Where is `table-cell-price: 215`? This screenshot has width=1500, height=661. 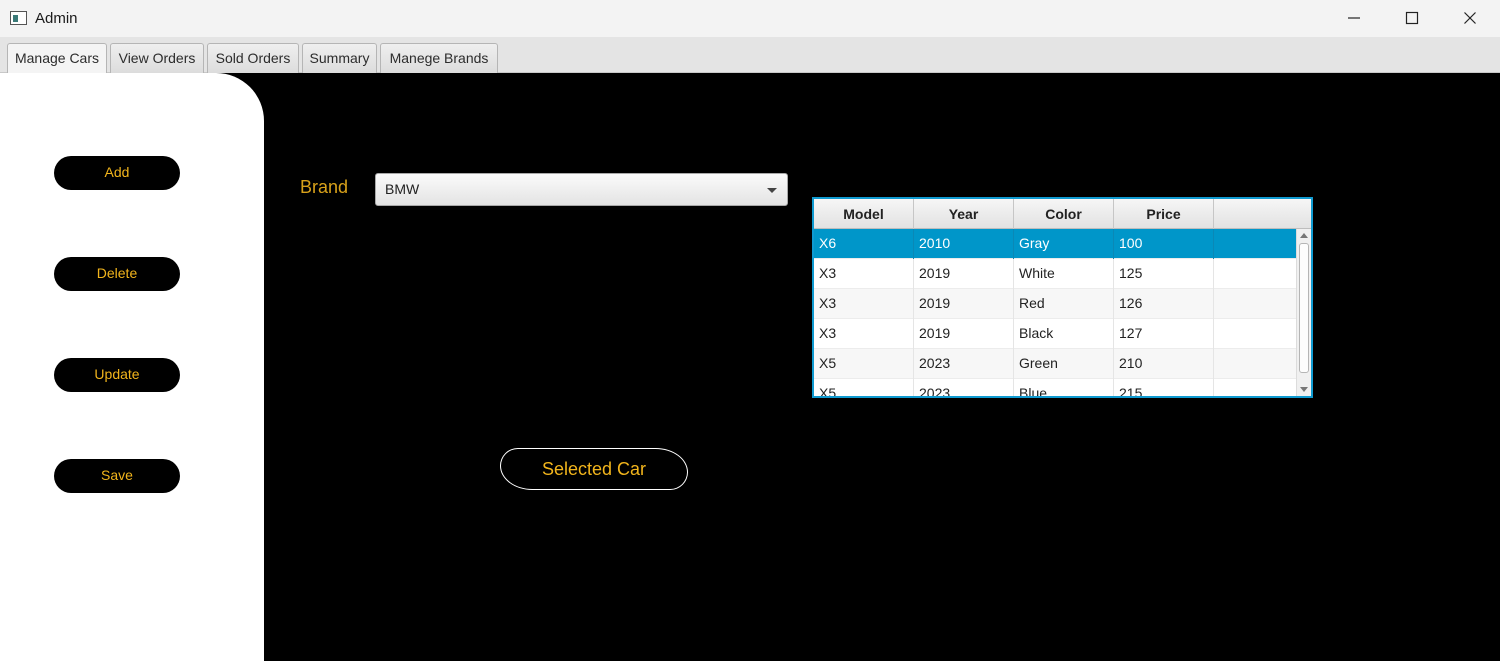 table-cell-price: 215 is located at coordinates (1164, 387).